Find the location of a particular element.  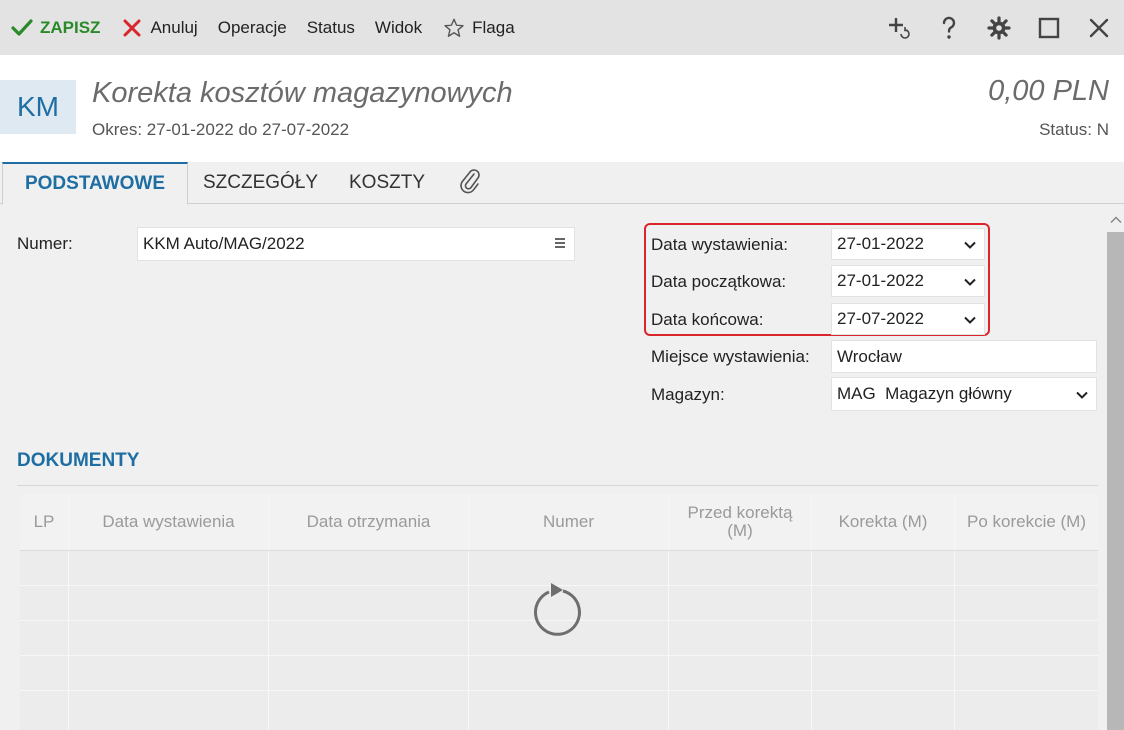

start-date-label: Data początkowa: is located at coordinates (719, 281).